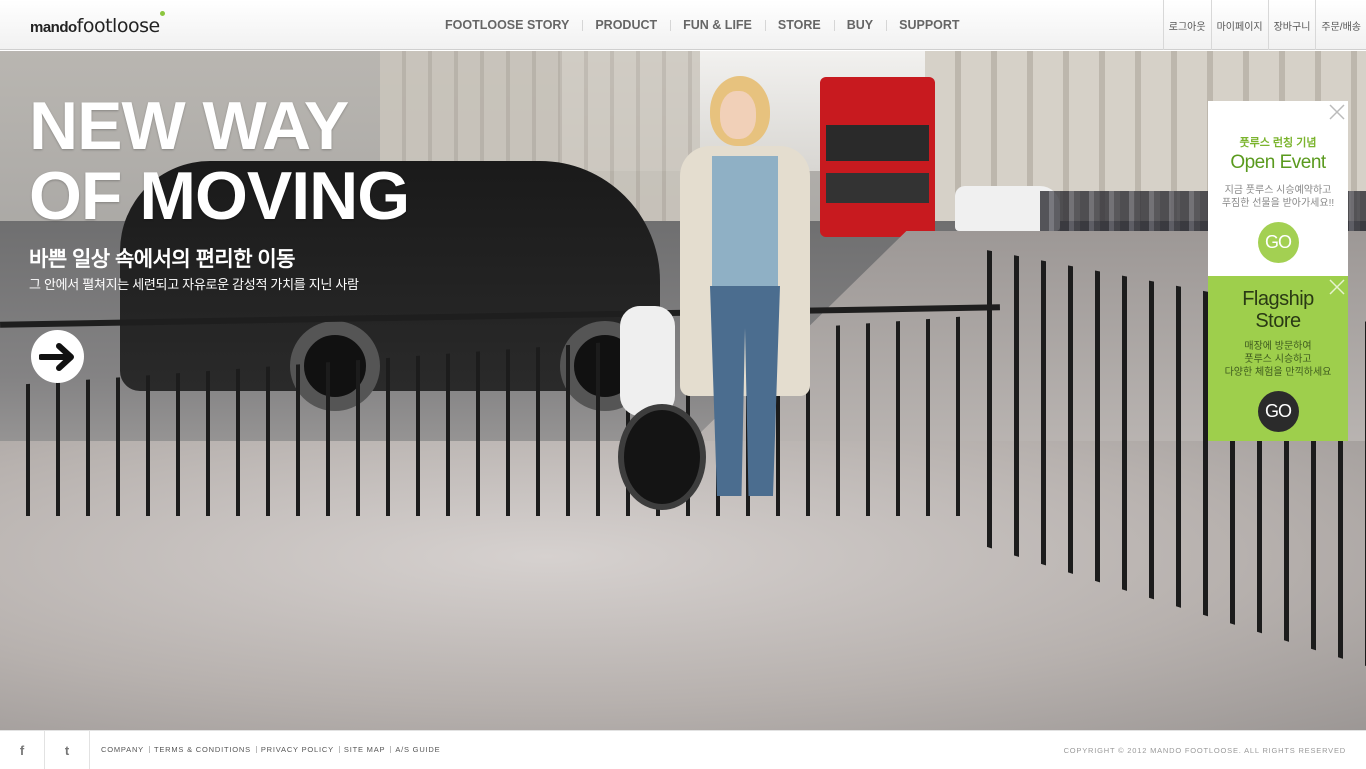 This screenshot has width=1366, height=769. Describe the element at coordinates (1278, 411) in the screenshot. I see `store-go-button: GO` at that location.